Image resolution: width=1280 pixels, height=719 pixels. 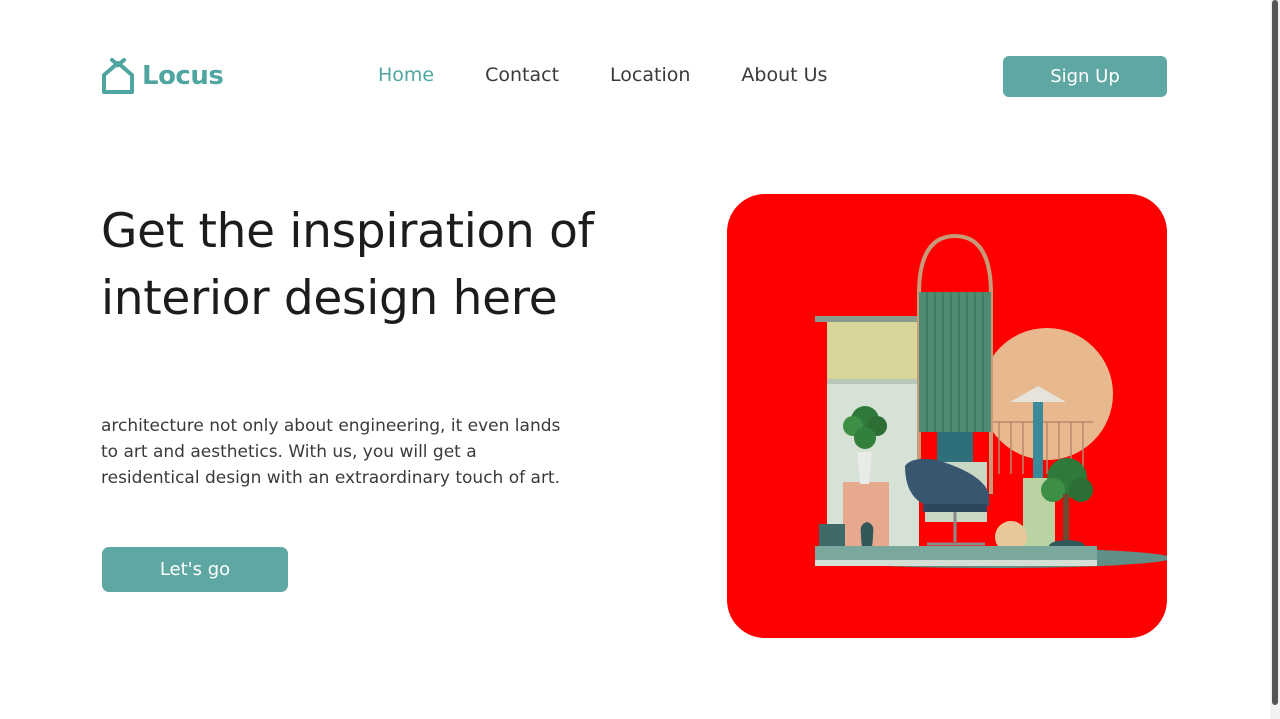 What do you see at coordinates (1085, 76) in the screenshot?
I see `sign-up-button: Sign Up` at bounding box center [1085, 76].